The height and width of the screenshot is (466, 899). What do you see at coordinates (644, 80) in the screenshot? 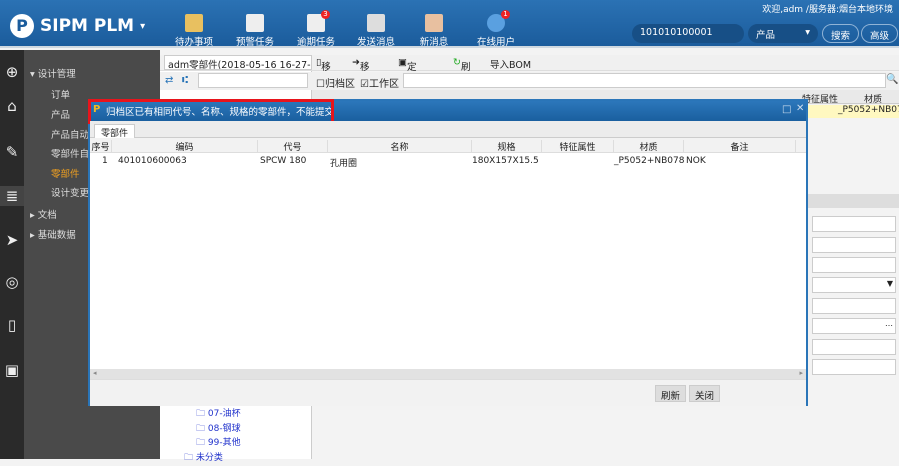
I see `grid-search-input` at bounding box center [644, 80].